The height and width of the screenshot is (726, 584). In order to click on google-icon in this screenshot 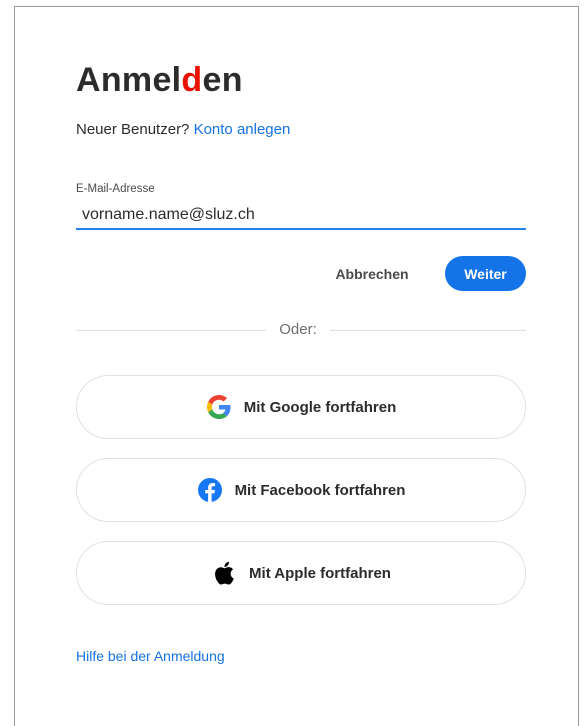, I will do `click(219, 407)`.